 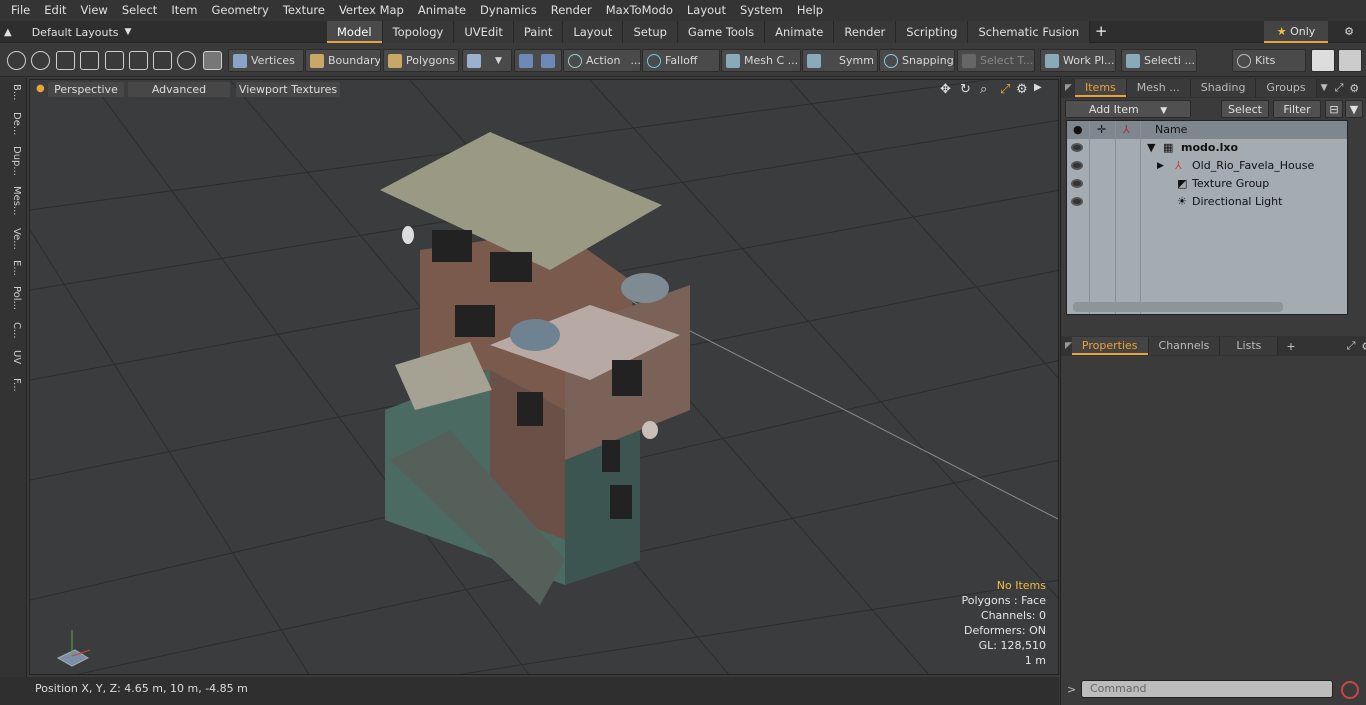 I want to click on menu-item: Item, so click(x=184, y=10).